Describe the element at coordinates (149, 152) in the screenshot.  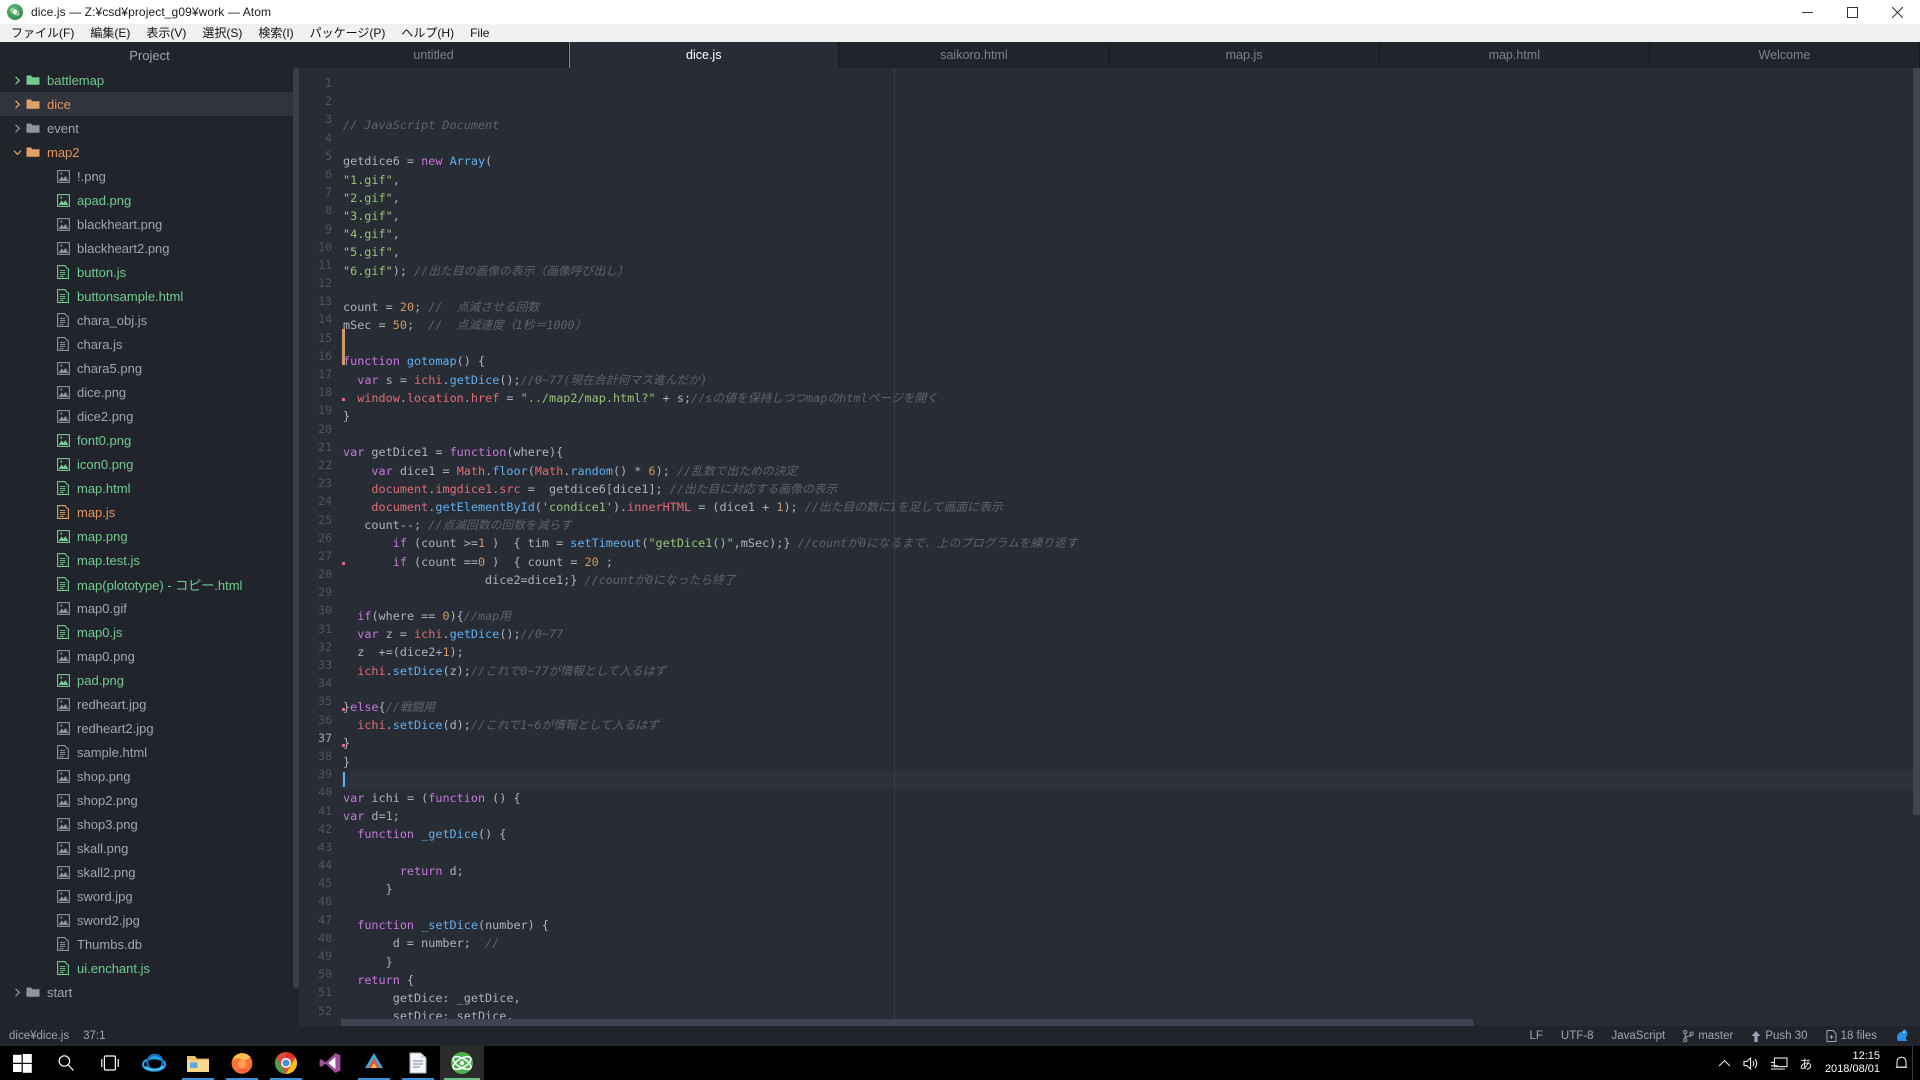
I see `tree-folder-row: map2` at that location.